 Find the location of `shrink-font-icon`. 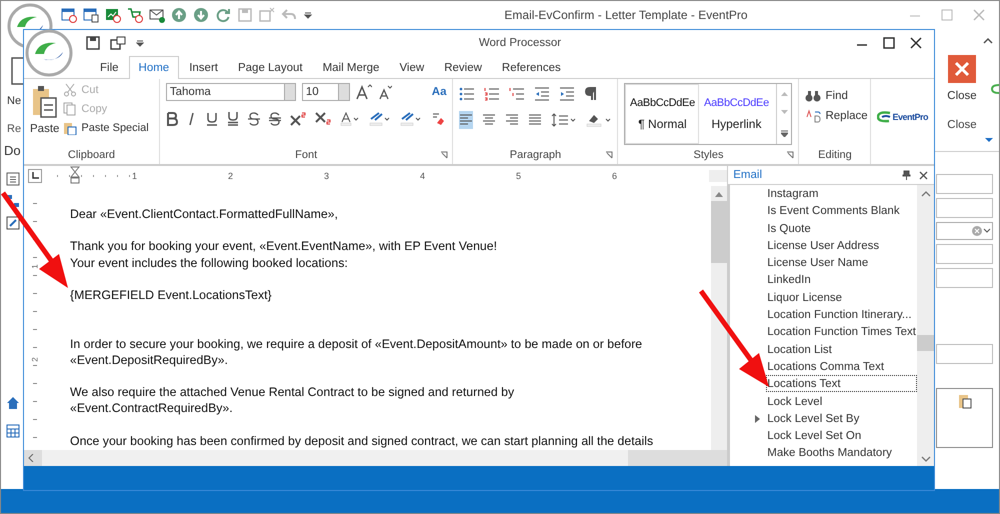

shrink-font-icon is located at coordinates (385, 92).